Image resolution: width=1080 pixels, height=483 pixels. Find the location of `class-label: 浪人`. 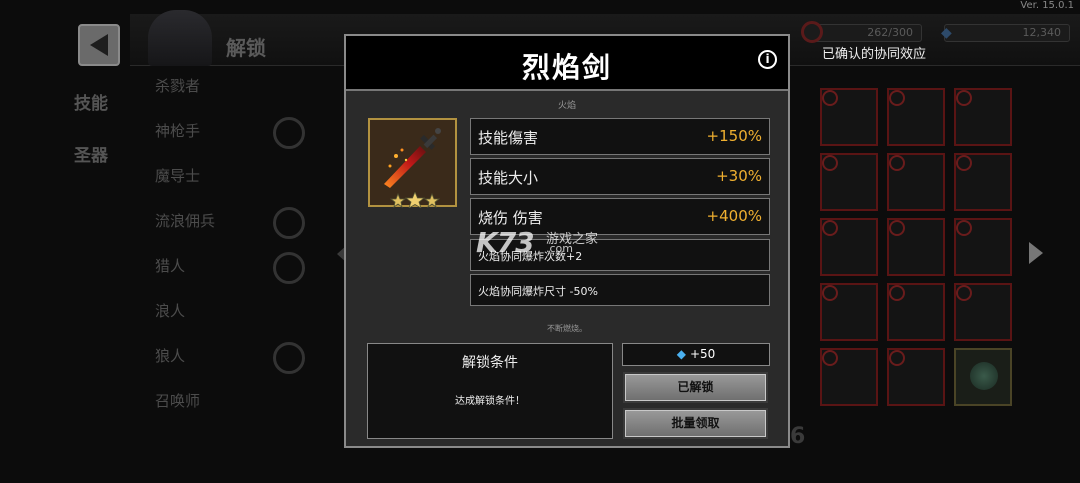

class-label: 浪人 is located at coordinates (170, 311).